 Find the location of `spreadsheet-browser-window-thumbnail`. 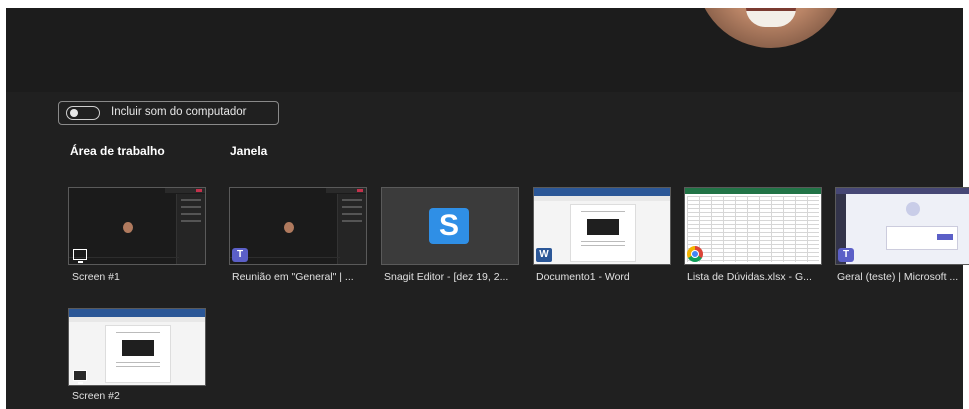

spreadsheet-browser-window-thumbnail is located at coordinates (753, 226).